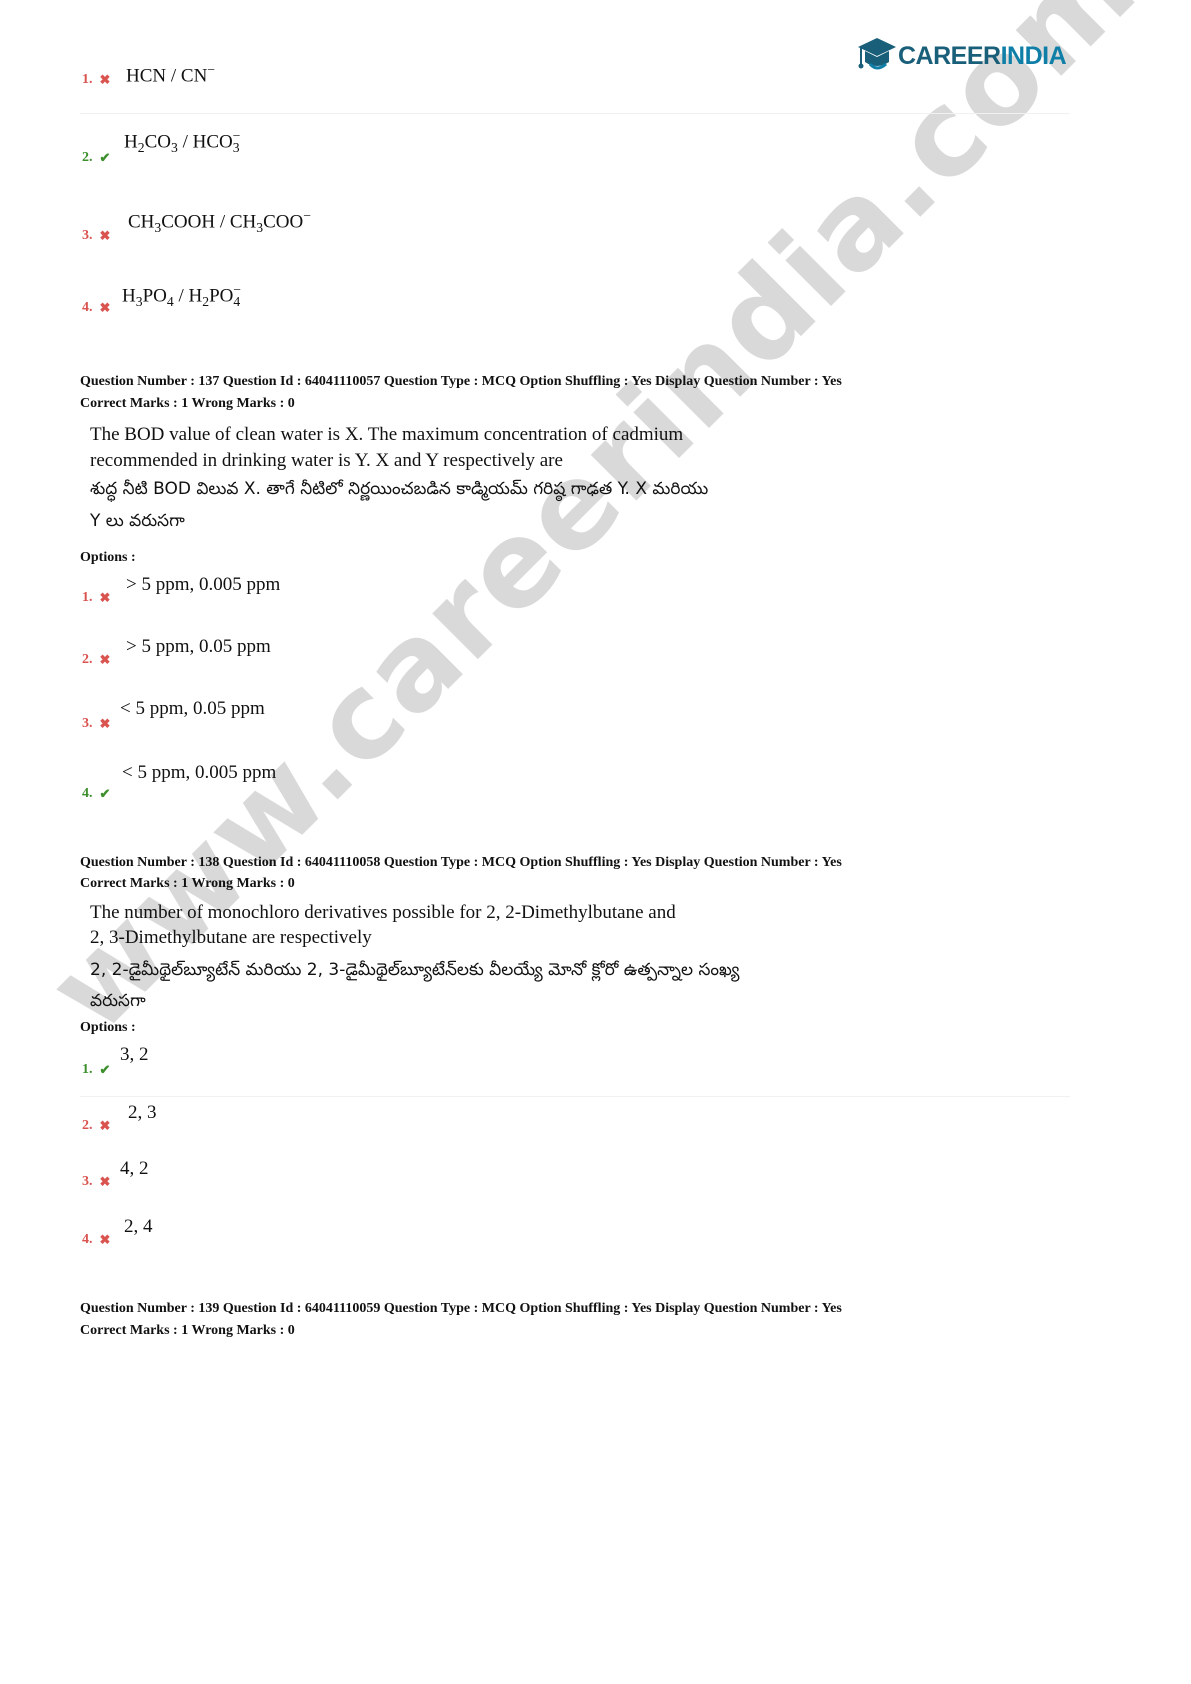 Image resolution: width=1191 pixels, height=1684 pixels. I want to click on q138-option-2-text: 2, 3, so click(142, 1112).